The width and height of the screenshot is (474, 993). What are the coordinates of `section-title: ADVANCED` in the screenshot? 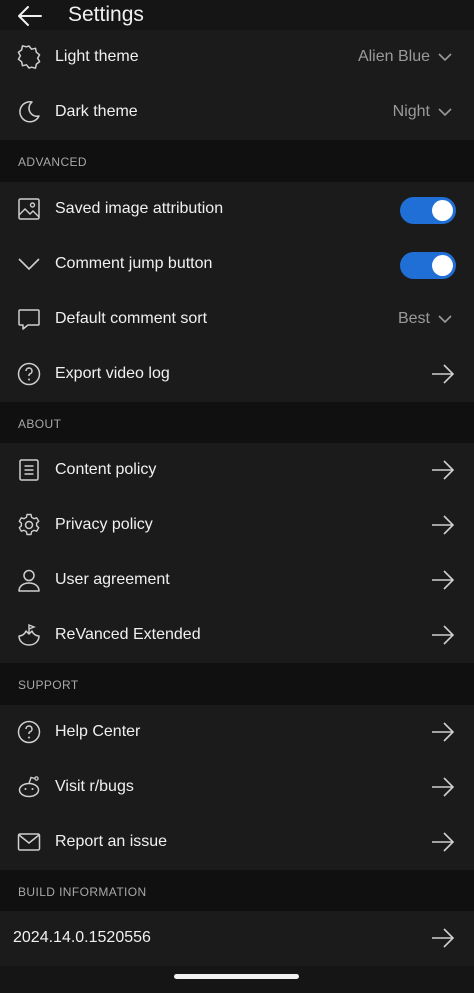 It's located at (52, 162).